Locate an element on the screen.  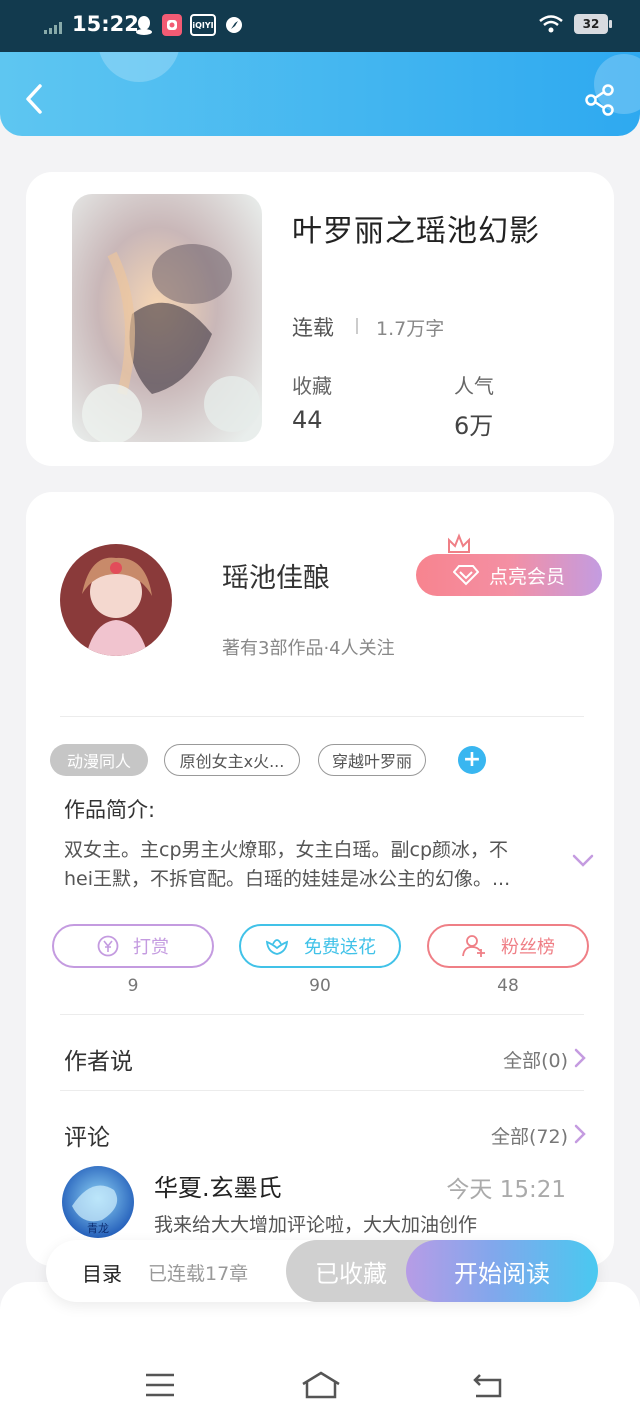
flower-count: 90 is located at coordinates (320, 986).